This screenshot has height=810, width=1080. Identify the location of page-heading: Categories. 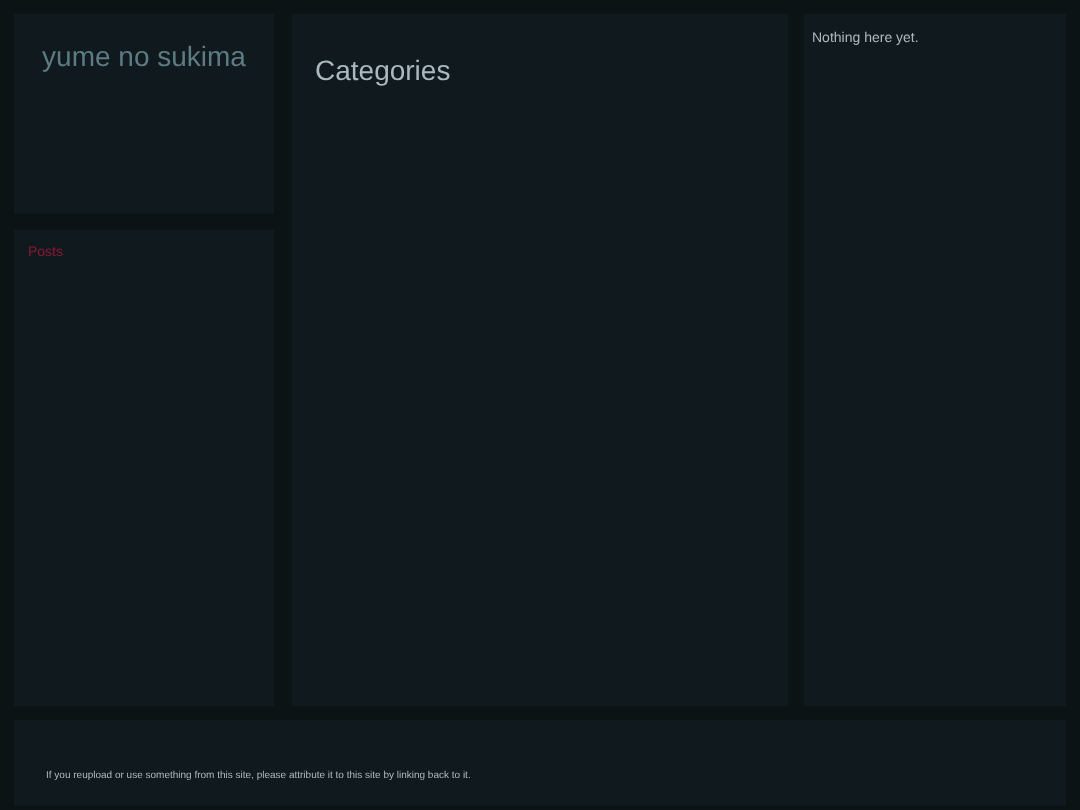
(384, 70).